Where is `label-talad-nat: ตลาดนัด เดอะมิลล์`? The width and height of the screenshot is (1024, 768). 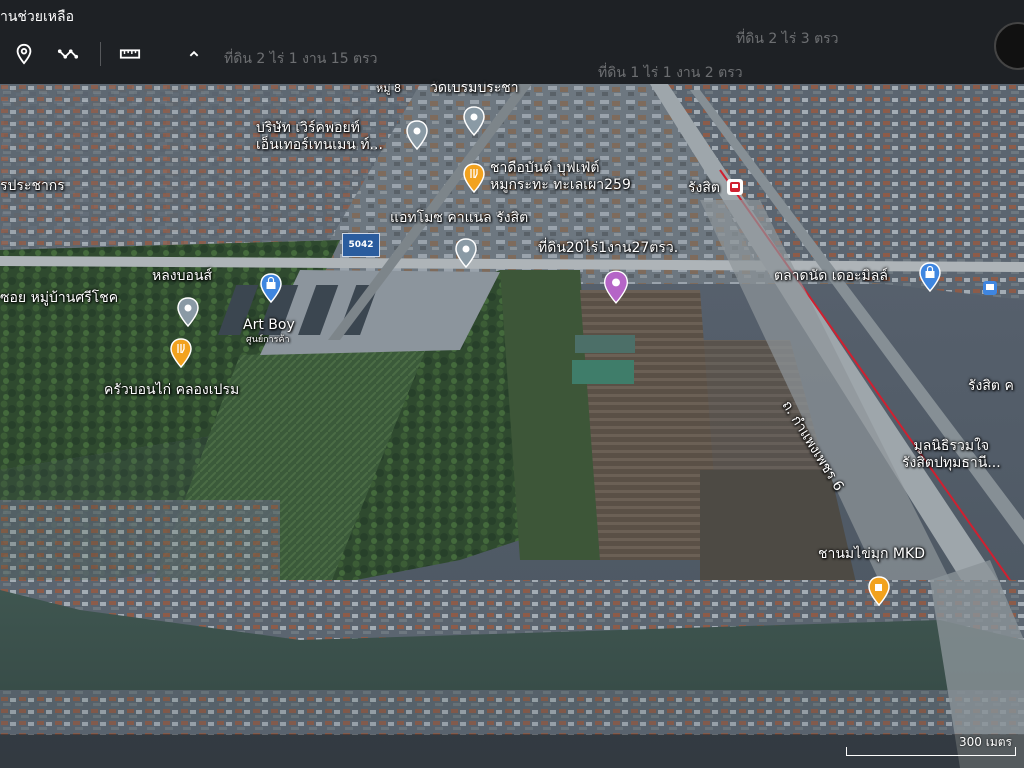
label-talad-nat: ตลาดนัด เดอะมิลล์ is located at coordinates (831, 276).